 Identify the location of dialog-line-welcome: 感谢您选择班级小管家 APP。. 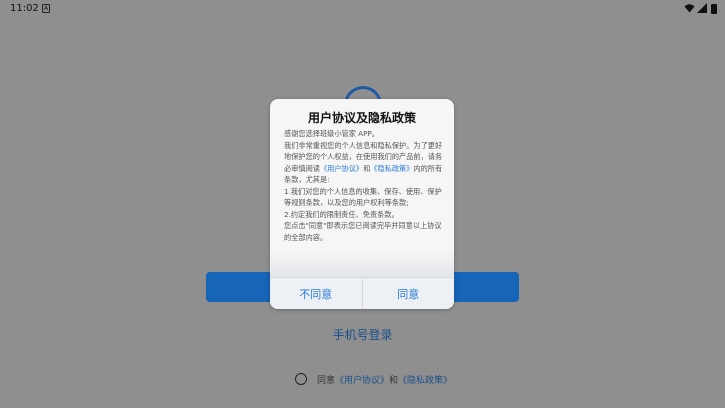
(331, 133).